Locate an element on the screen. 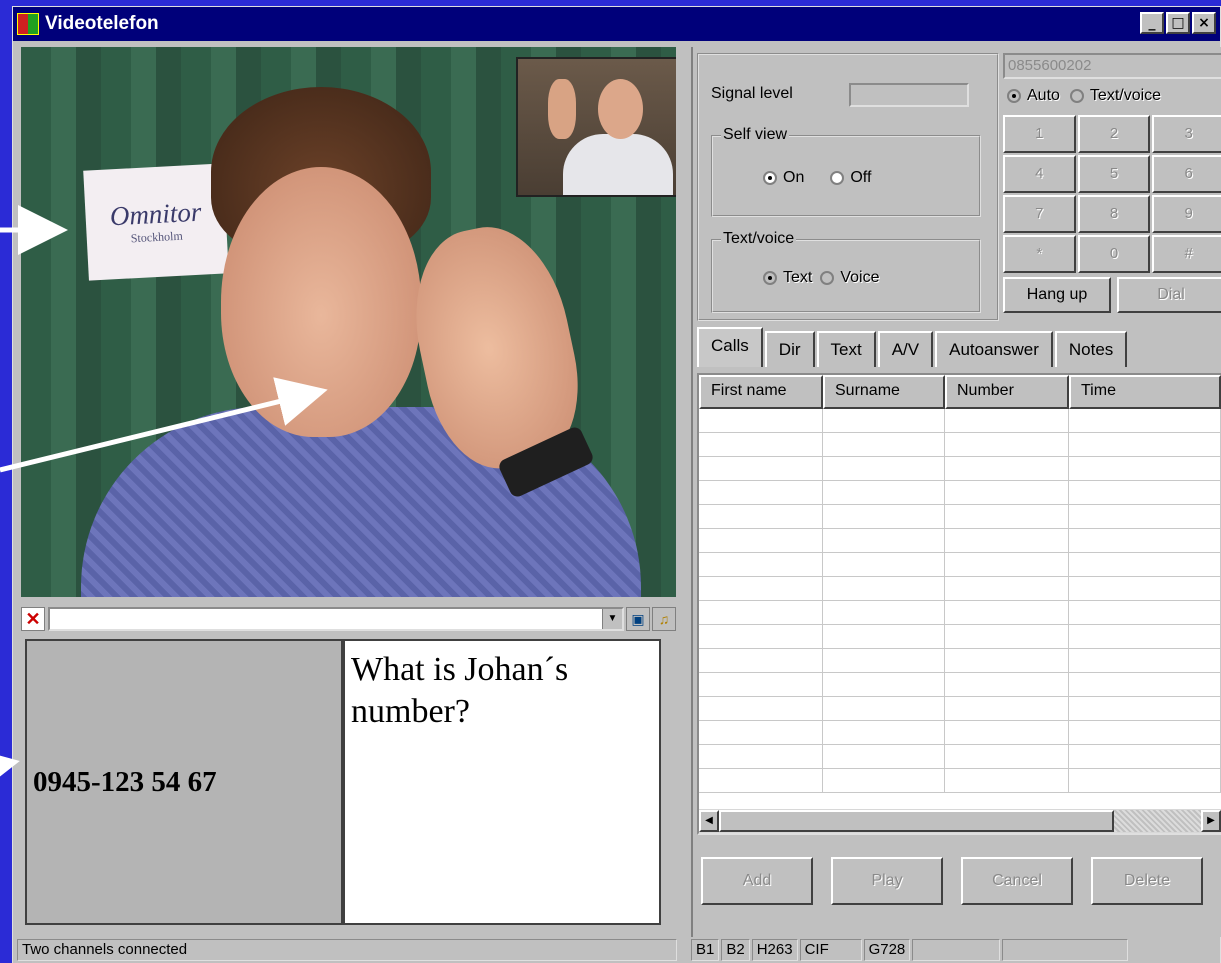 This screenshot has width=1221, height=963. arrow-to-text is located at coordinates (10, 771).